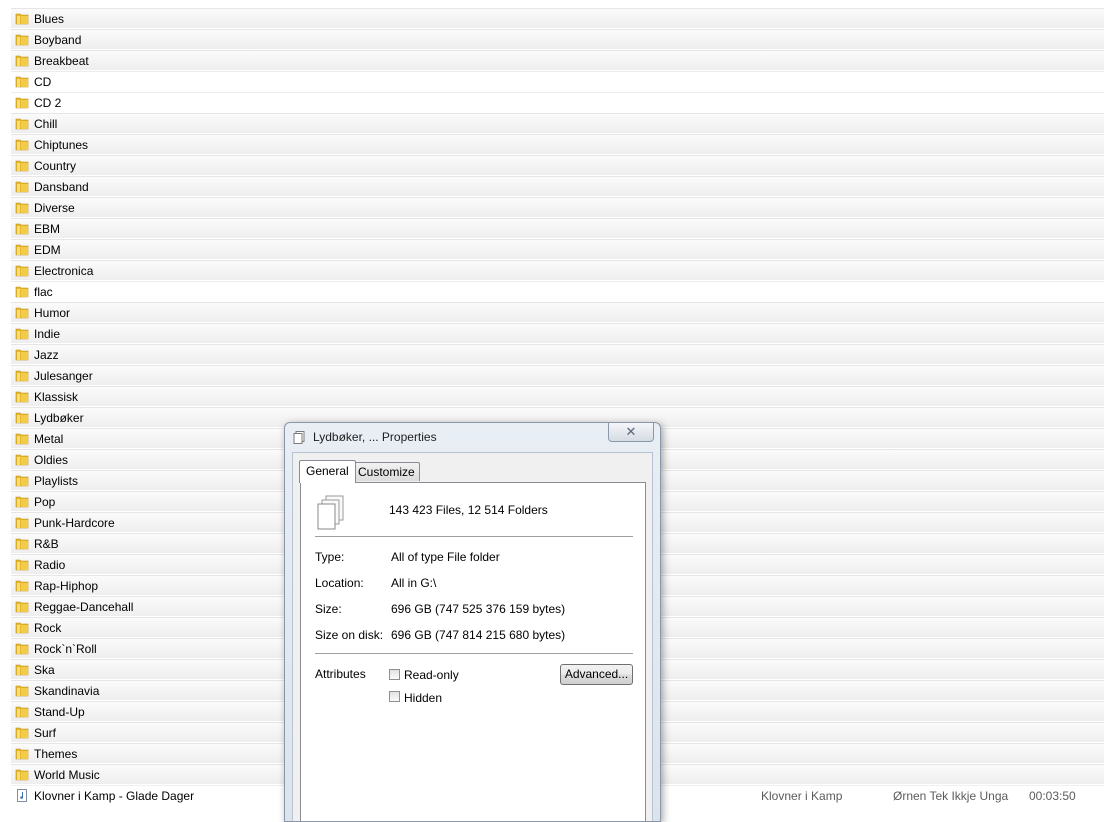 This screenshot has width=1104, height=822. I want to click on folder-name: Indie, so click(47, 334).